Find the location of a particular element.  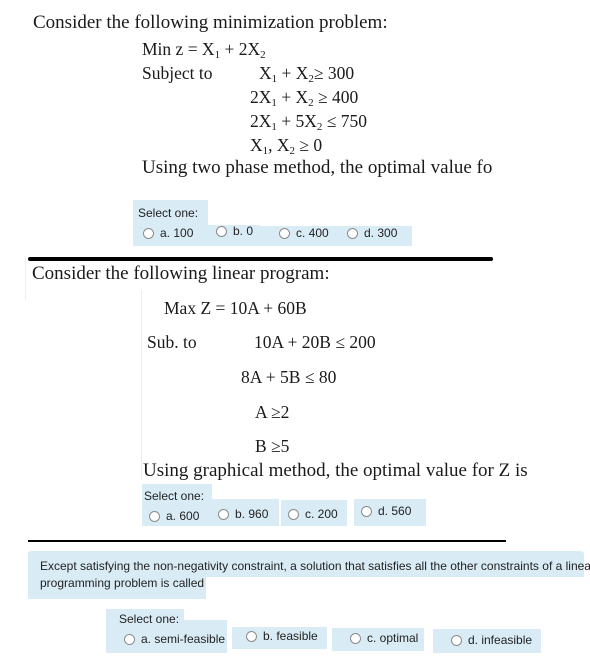

question-3-option-b: b. feasible is located at coordinates (282, 636).